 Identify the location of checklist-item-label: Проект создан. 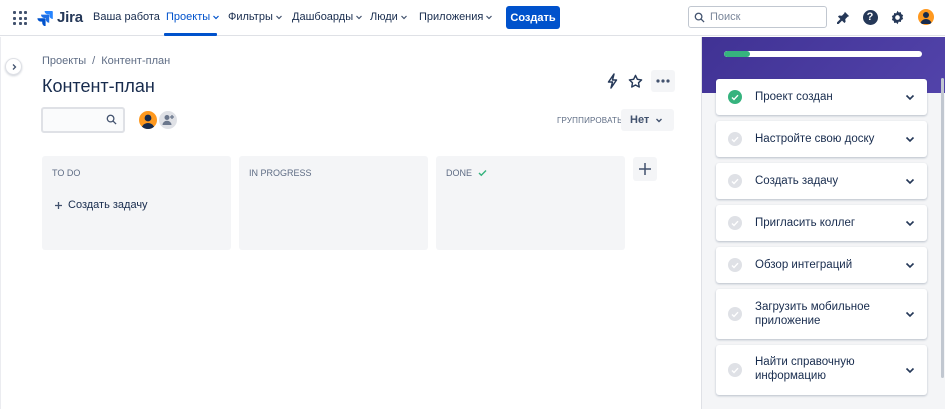
(794, 97).